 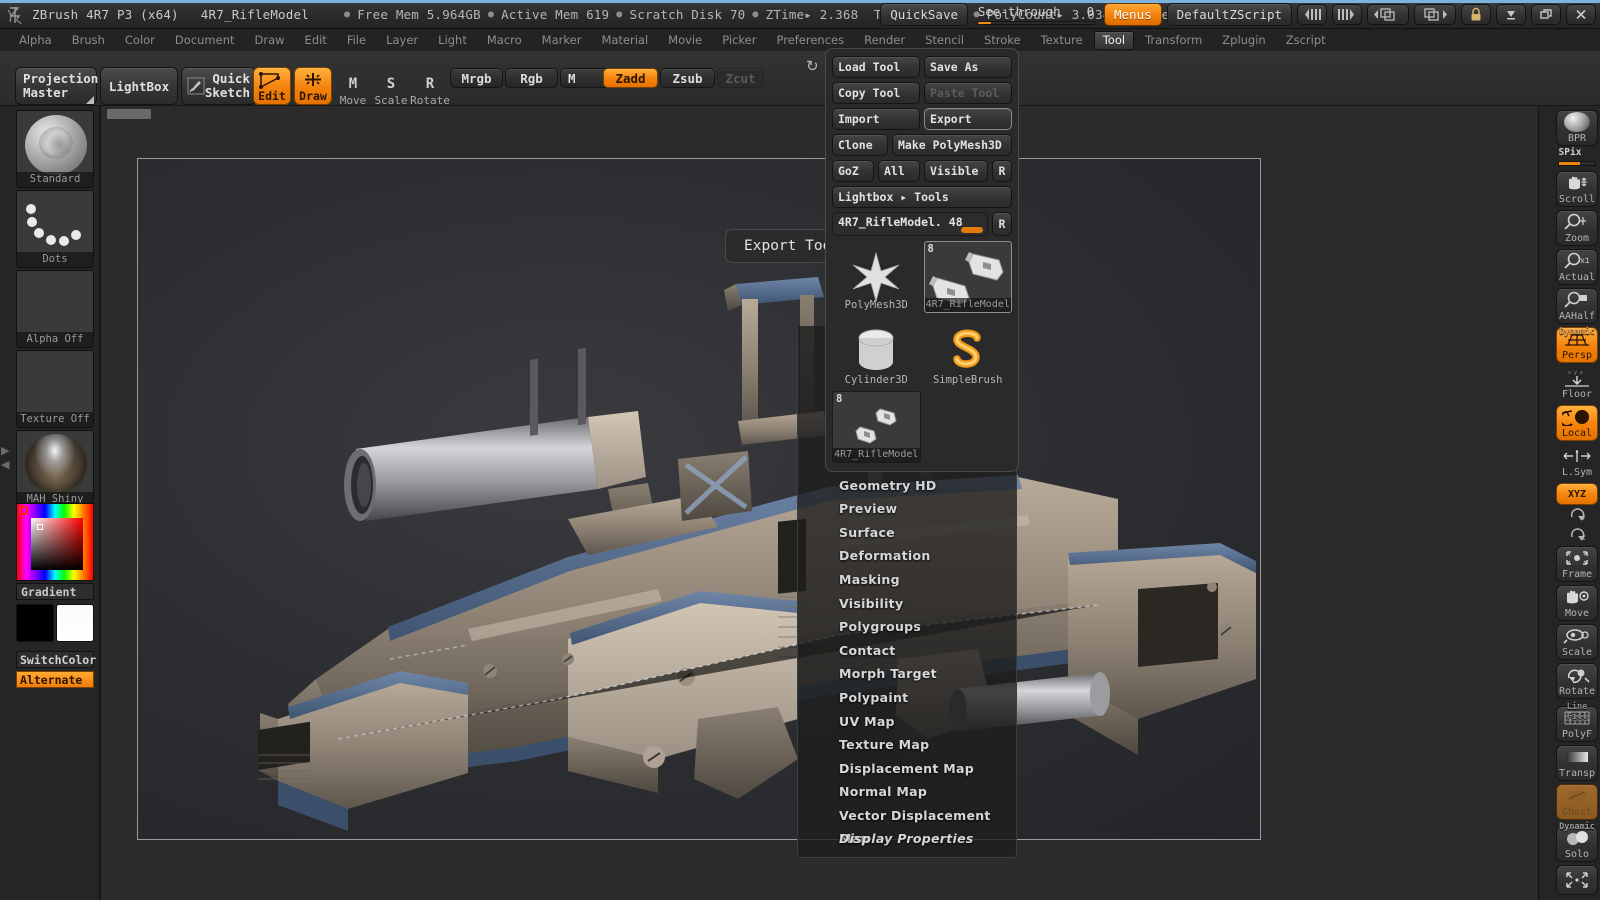 I want to click on lightbox-button: LightBox, so click(x=139, y=86).